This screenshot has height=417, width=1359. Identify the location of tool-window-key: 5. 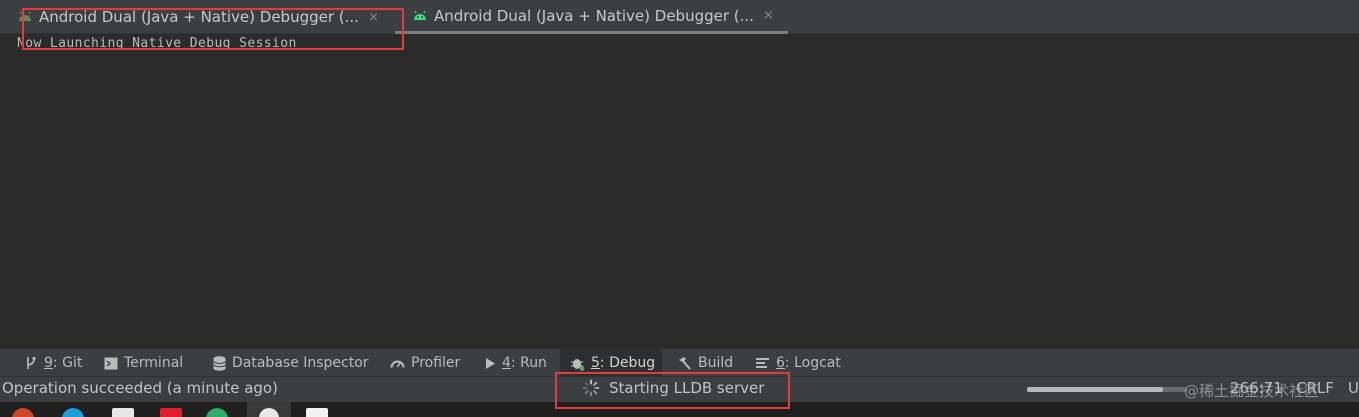
(595, 363).